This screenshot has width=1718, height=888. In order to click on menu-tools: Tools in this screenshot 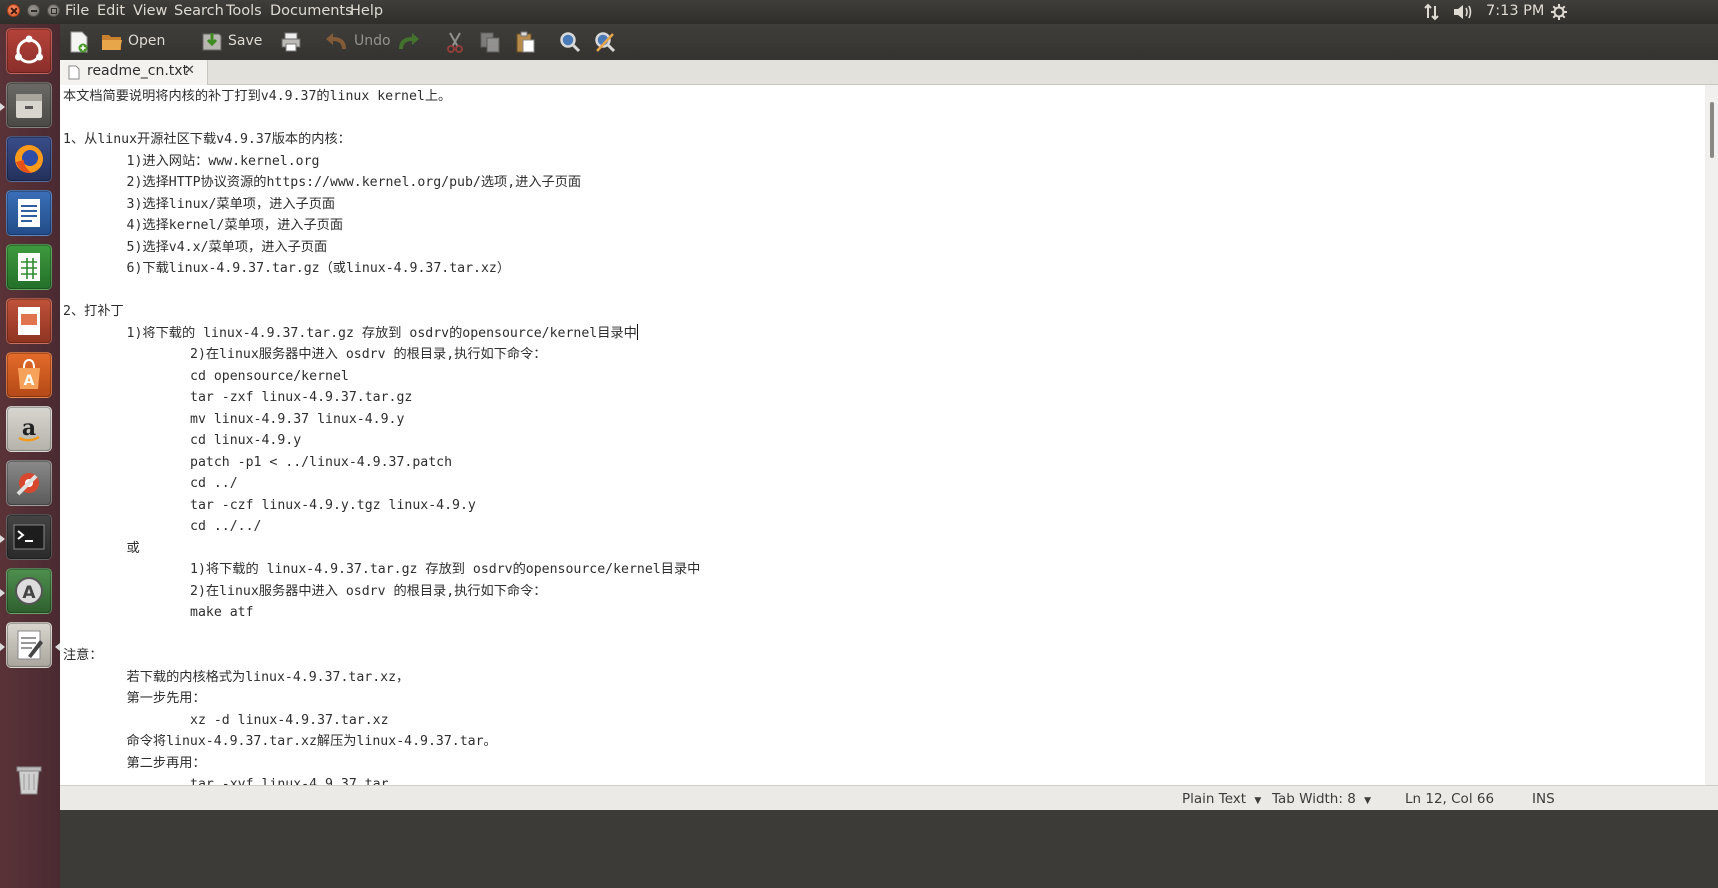, I will do `click(244, 11)`.